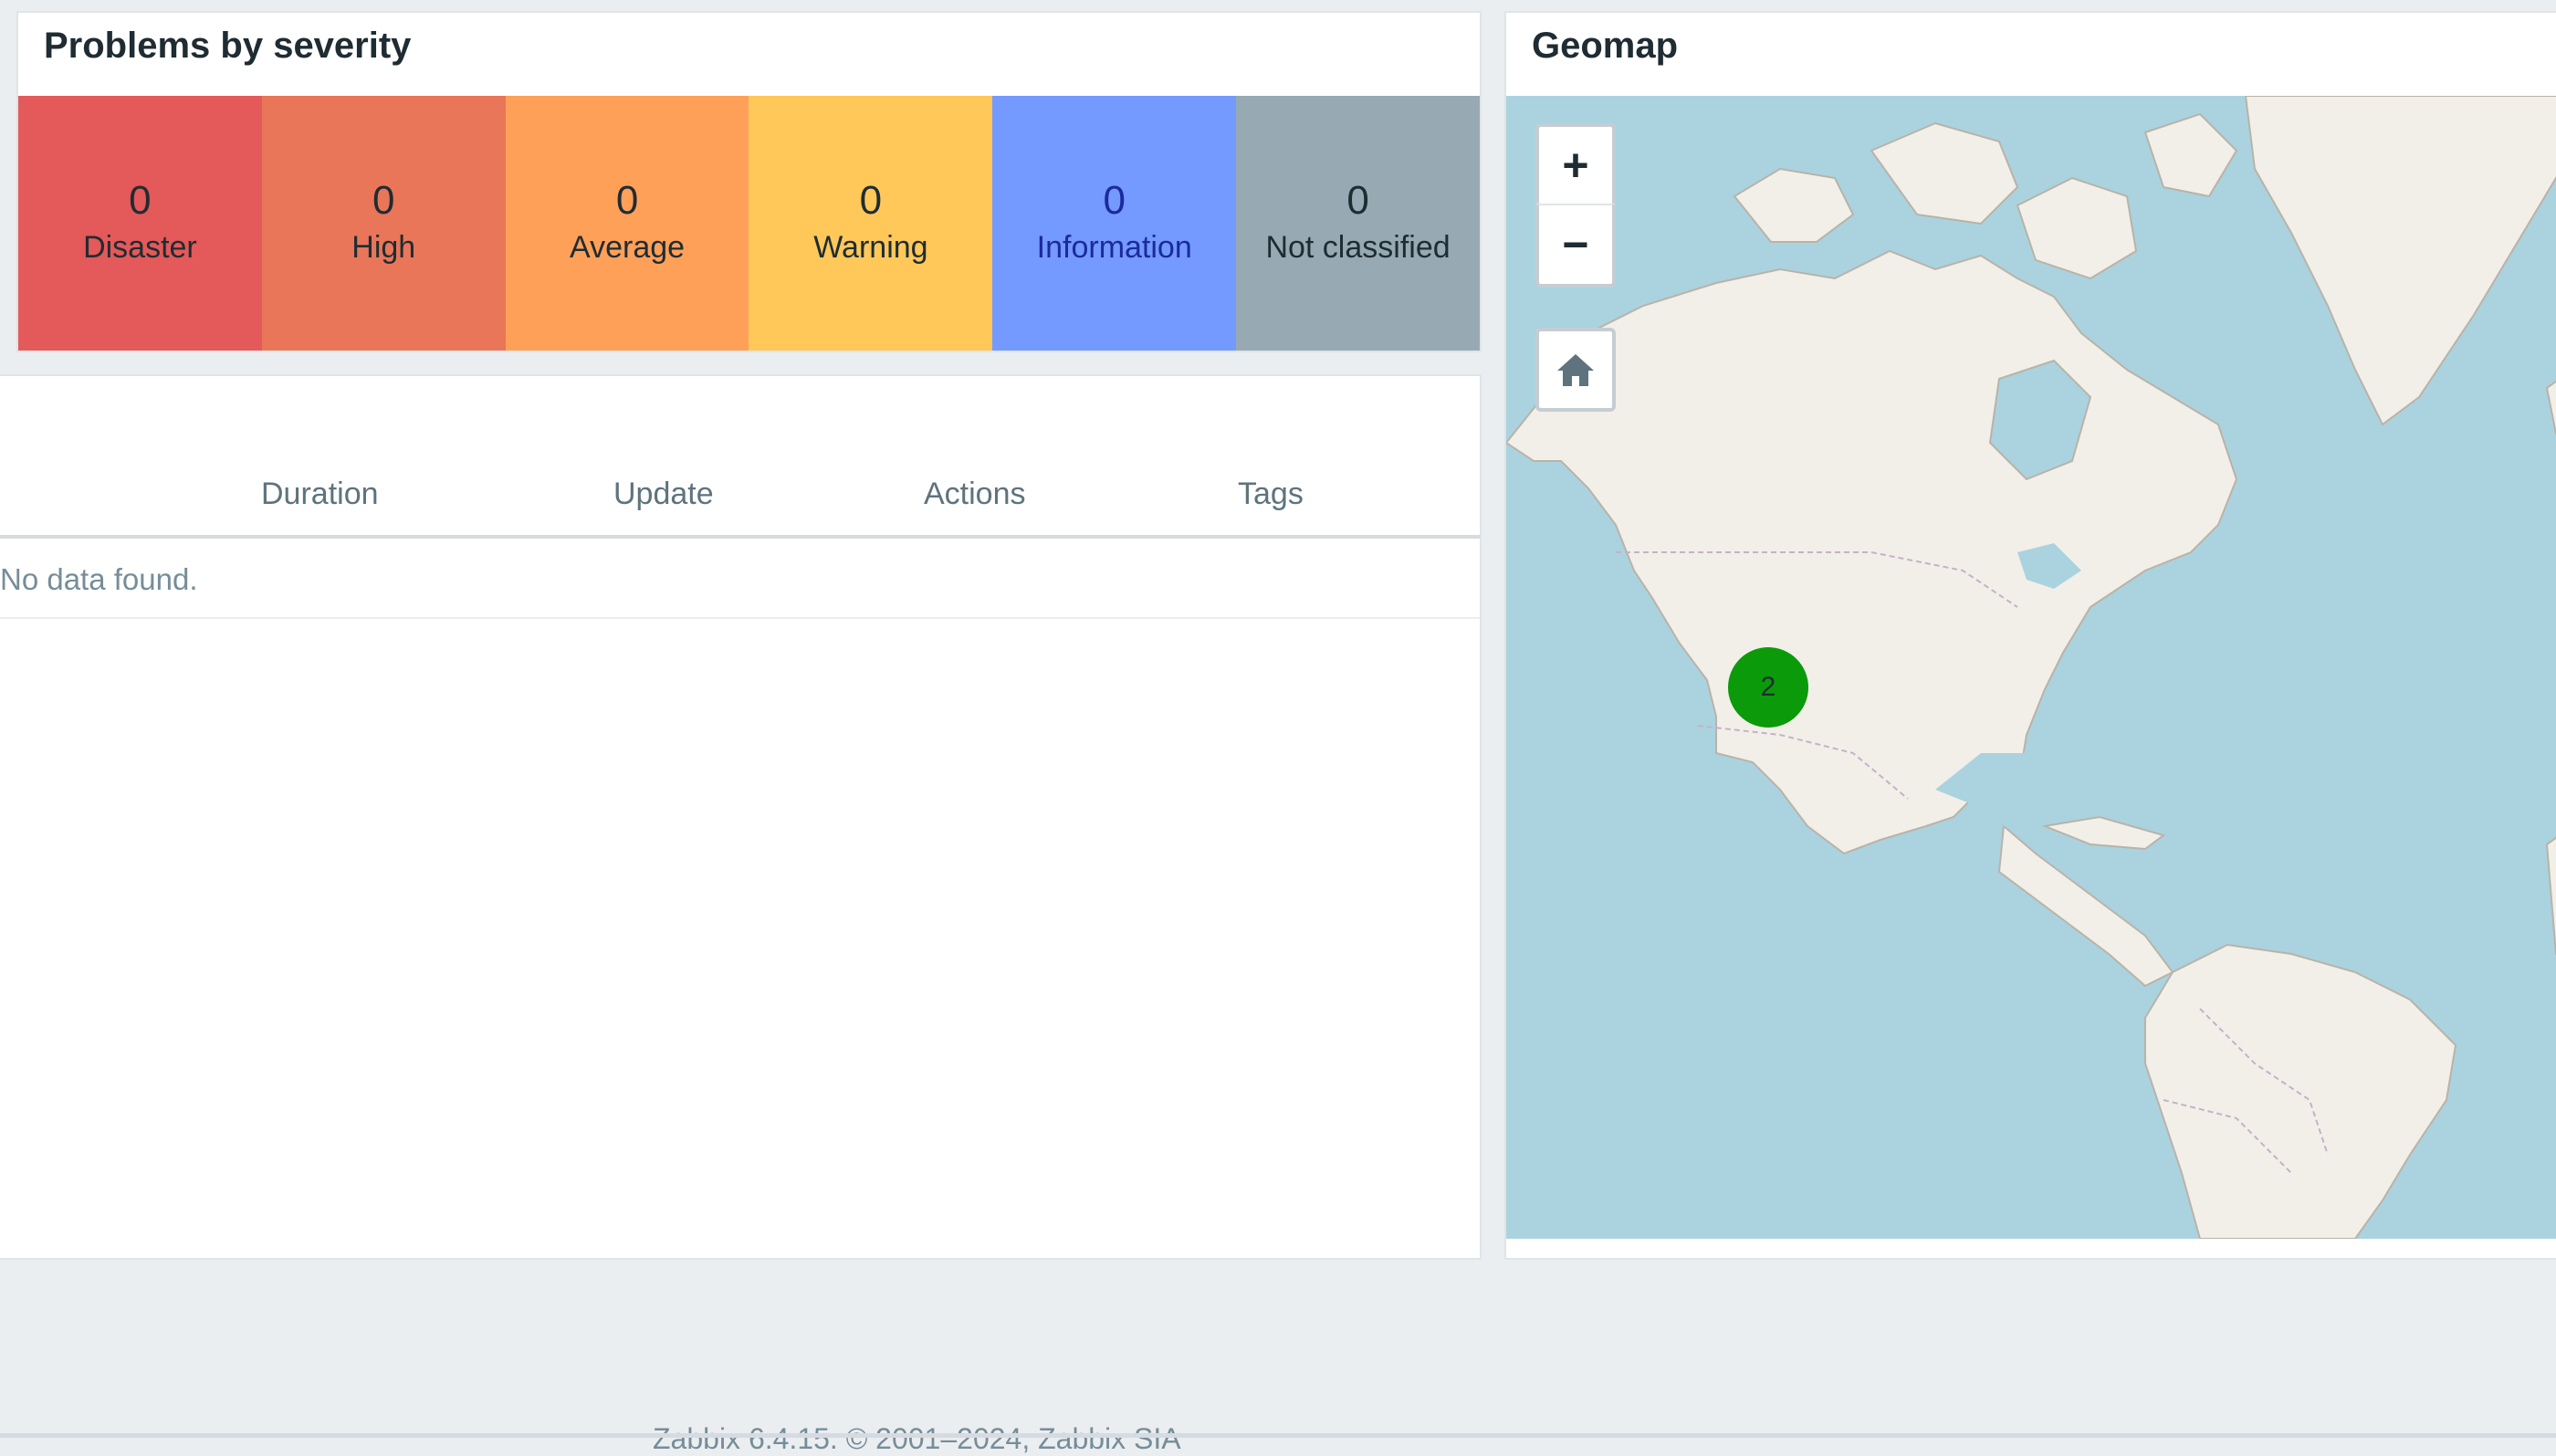  What do you see at coordinates (628, 247) in the screenshot?
I see `severity-label: Average` at bounding box center [628, 247].